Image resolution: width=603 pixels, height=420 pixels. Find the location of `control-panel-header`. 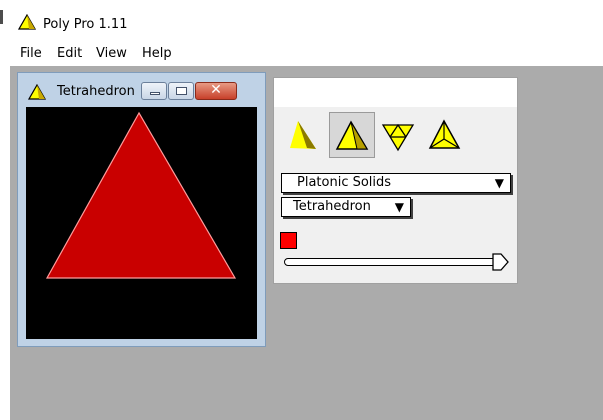

control-panel-header is located at coordinates (395, 92).